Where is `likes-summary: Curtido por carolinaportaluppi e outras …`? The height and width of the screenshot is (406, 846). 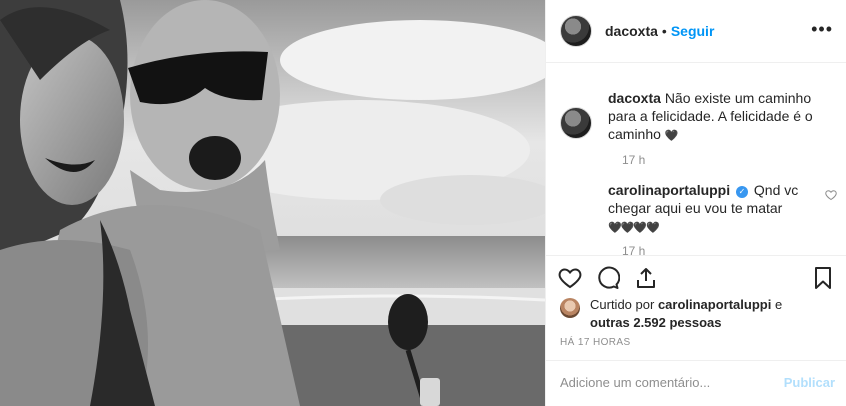
likes-summary: Curtido por carolinaportaluppi e outras … is located at coordinates (690, 314).